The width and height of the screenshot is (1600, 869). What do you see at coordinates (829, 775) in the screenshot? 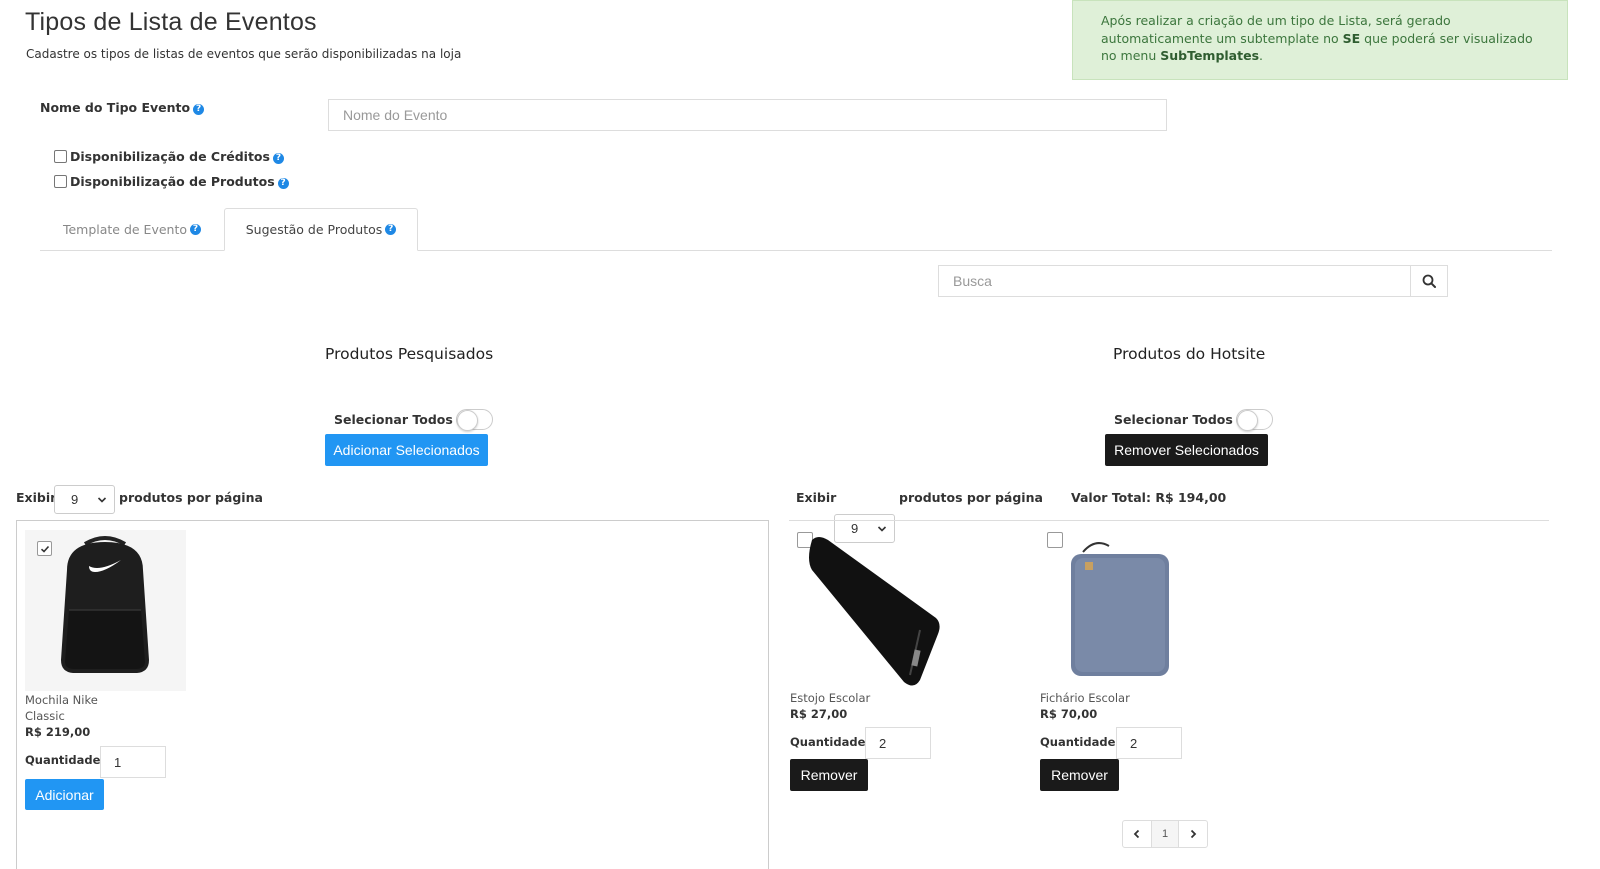
I see `remove-button-estojo: Remover` at bounding box center [829, 775].